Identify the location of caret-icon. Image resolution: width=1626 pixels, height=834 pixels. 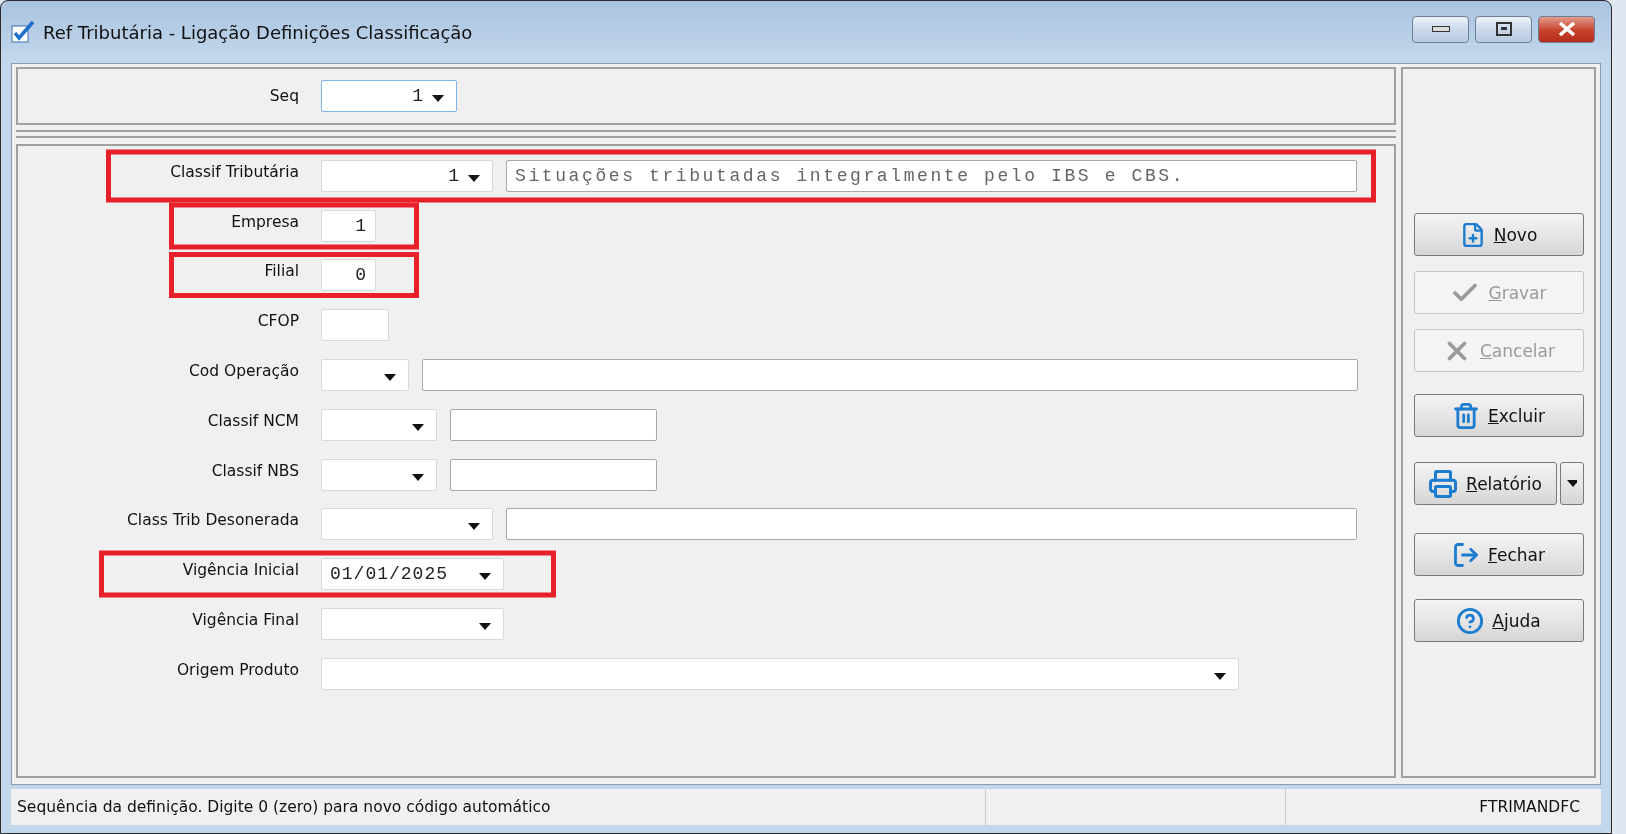
(1571, 483).